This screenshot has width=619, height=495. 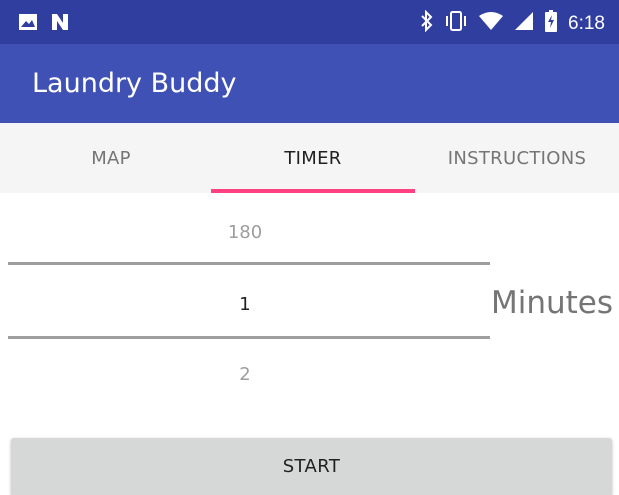 I want to click on tab-map: MAP, so click(x=111, y=158).